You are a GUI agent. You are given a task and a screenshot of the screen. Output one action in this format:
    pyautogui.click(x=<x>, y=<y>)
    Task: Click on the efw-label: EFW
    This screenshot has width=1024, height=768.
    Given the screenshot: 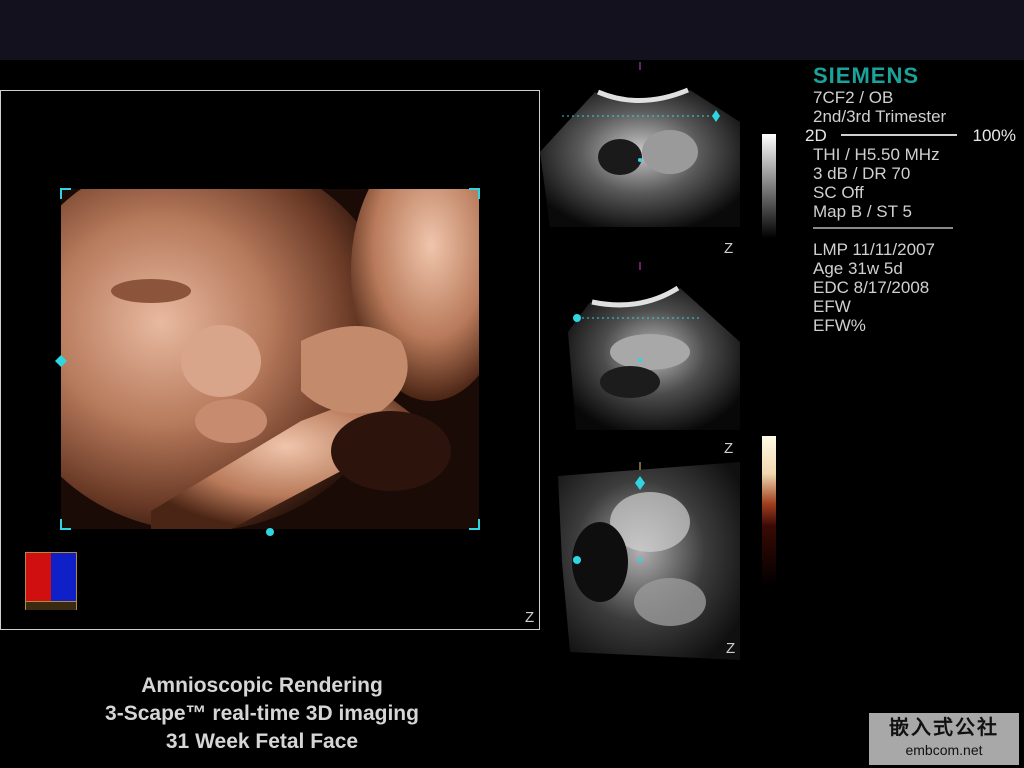 What is the action you would take?
    pyautogui.click(x=832, y=306)
    